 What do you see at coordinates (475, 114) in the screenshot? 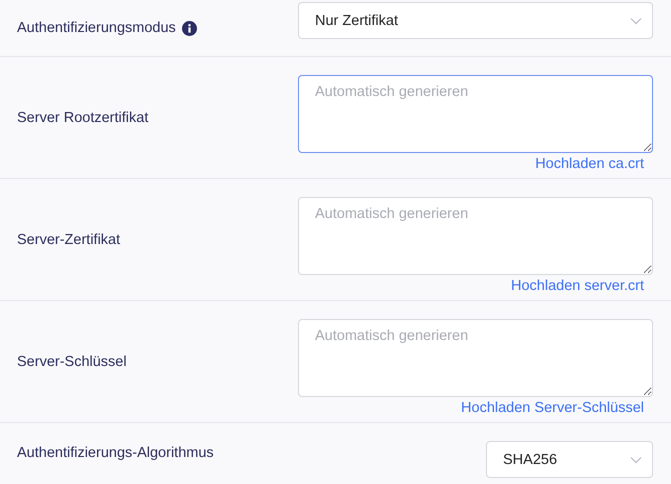
I see `text-area: Automatisch generieren` at bounding box center [475, 114].